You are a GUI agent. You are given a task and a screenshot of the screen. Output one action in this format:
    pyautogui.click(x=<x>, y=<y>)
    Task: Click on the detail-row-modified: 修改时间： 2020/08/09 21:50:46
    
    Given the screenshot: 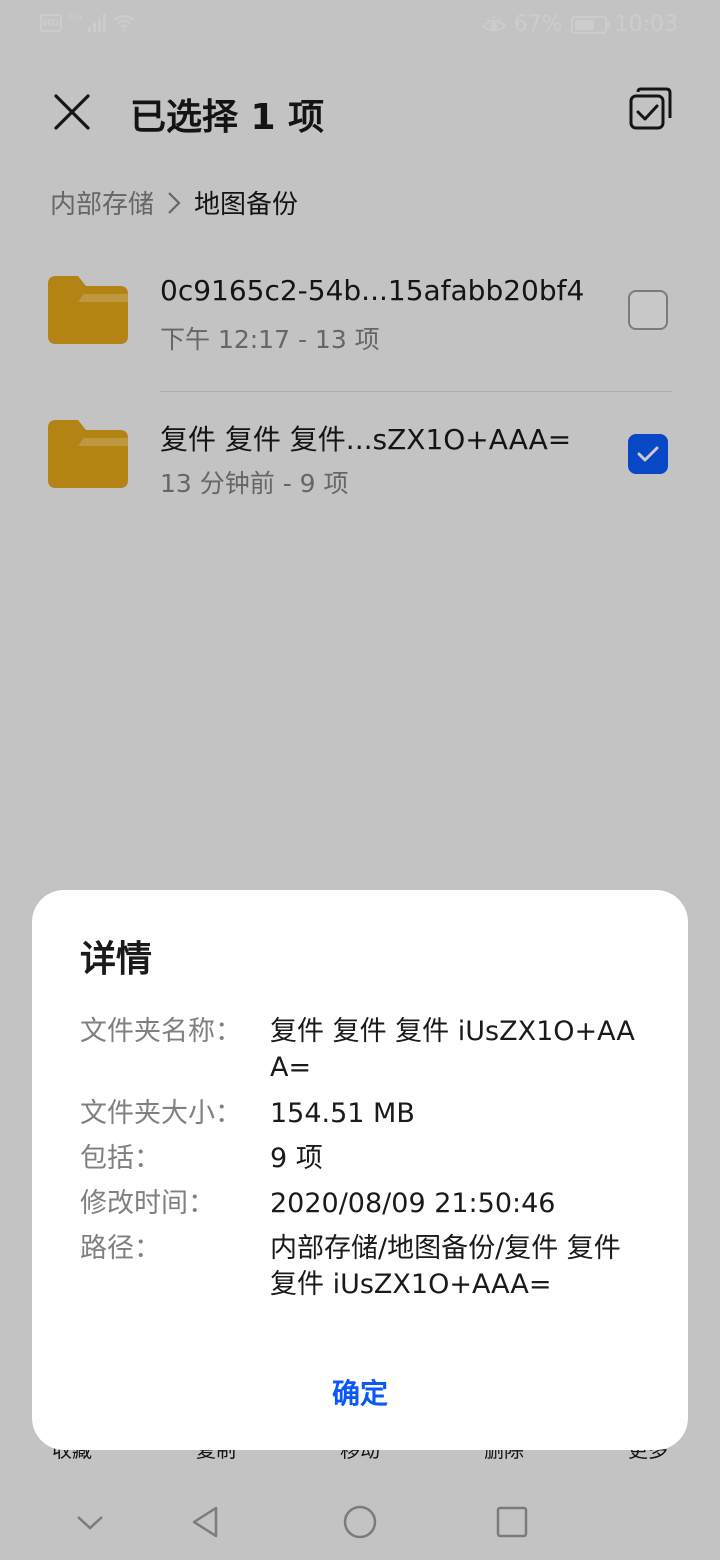 What is the action you would take?
    pyautogui.click(x=365, y=1206)
    